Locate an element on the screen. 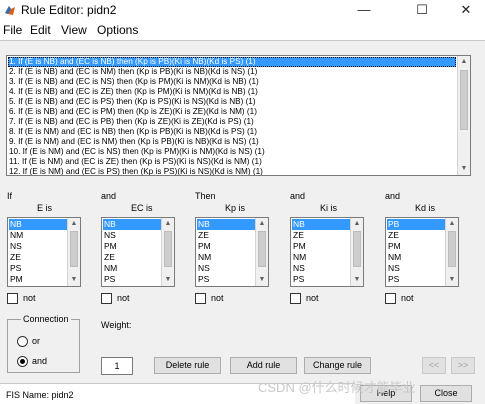  change-rule-button: Change rule is located at coordinates (337, 365).